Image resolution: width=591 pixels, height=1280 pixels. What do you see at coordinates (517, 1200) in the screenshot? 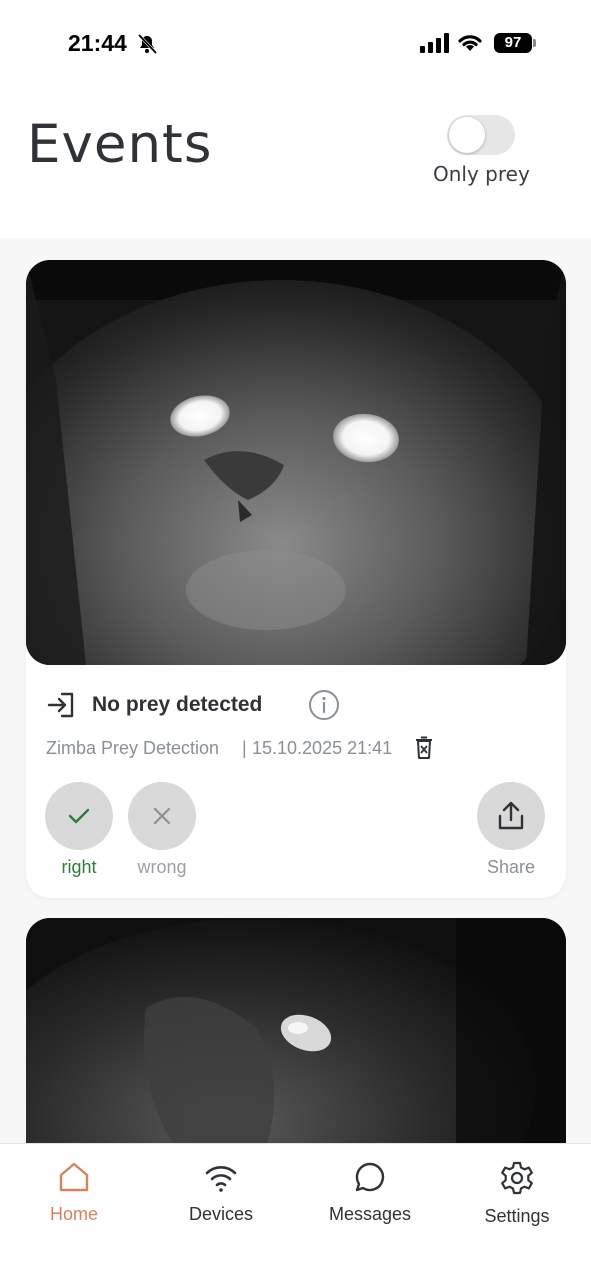
I see `nav-settings: Settings` at bounding box center [517, 1200].